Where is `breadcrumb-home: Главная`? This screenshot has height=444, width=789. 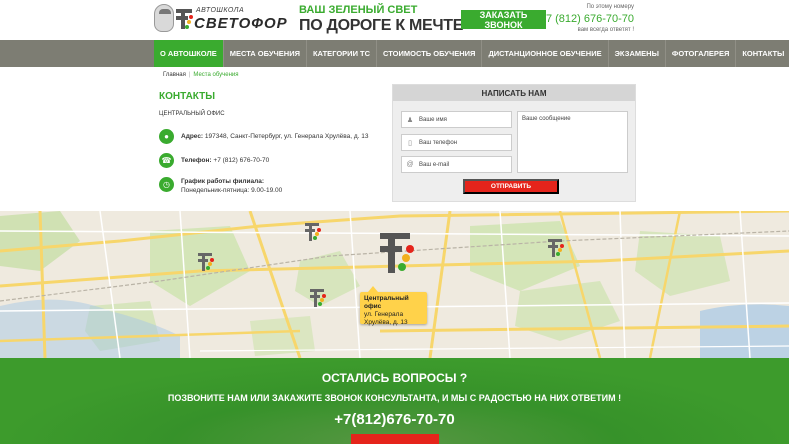
breadcrumb-home: Главная is located at coordinates (174, 75).